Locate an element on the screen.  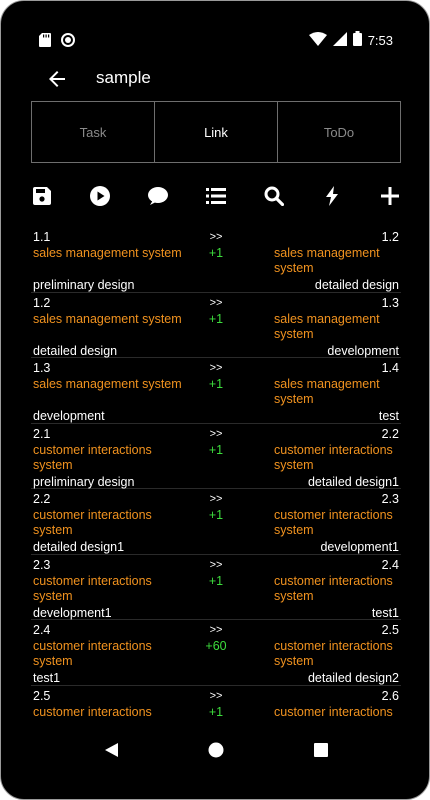
toolbar is located at coordinates (216, 196).